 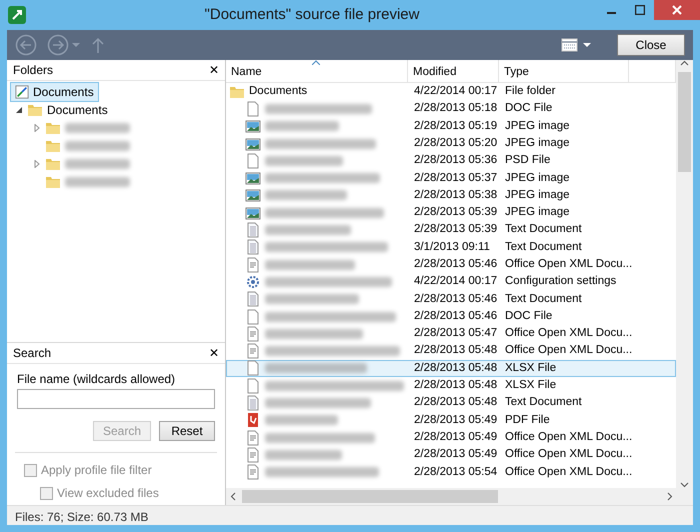 I want to click on table-row: 2/28/2013 05:49 PDF File, so click(x=451, y=420).